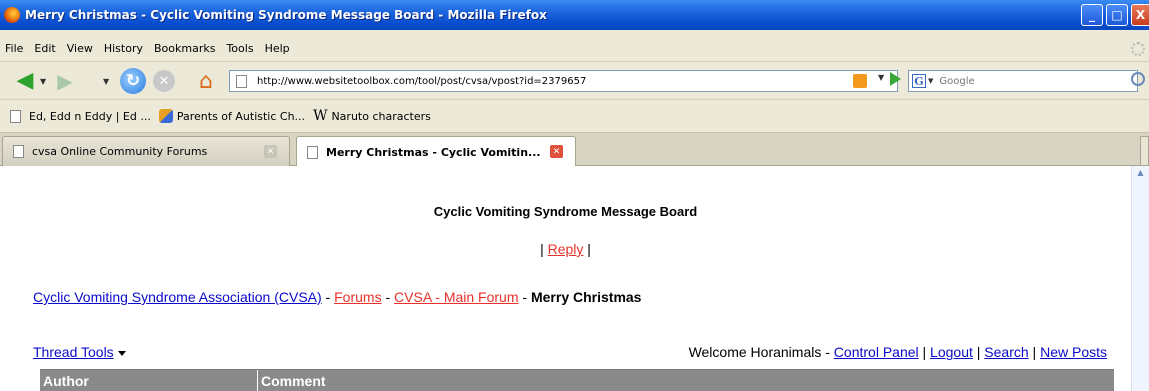 The height and width of the screenshot is (391, 1149). Describe the element at coordinates (587, 249) in the screenshot. I see `reply-suffix: |` at that location.